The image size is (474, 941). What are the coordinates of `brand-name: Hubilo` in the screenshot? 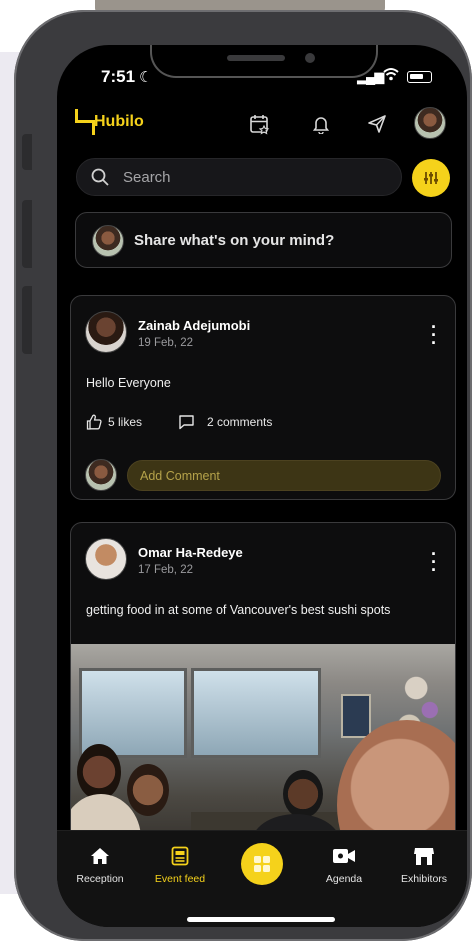 It's located at (119, 121).